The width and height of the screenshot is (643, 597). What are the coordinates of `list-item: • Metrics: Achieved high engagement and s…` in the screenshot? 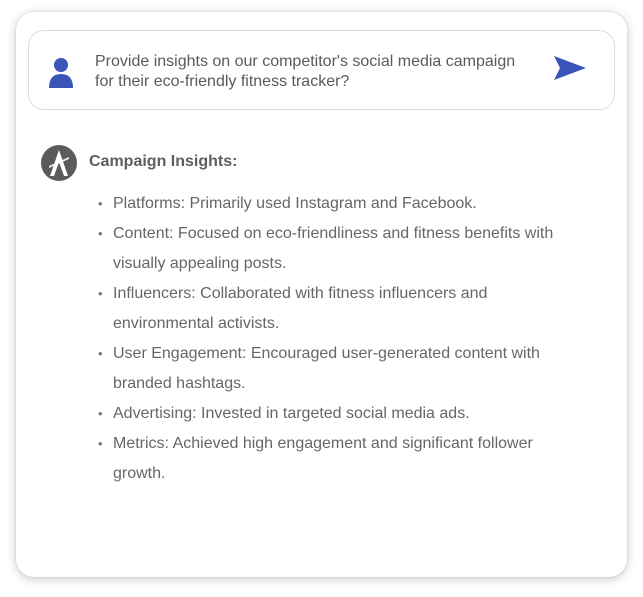 It's located at (315, 458).